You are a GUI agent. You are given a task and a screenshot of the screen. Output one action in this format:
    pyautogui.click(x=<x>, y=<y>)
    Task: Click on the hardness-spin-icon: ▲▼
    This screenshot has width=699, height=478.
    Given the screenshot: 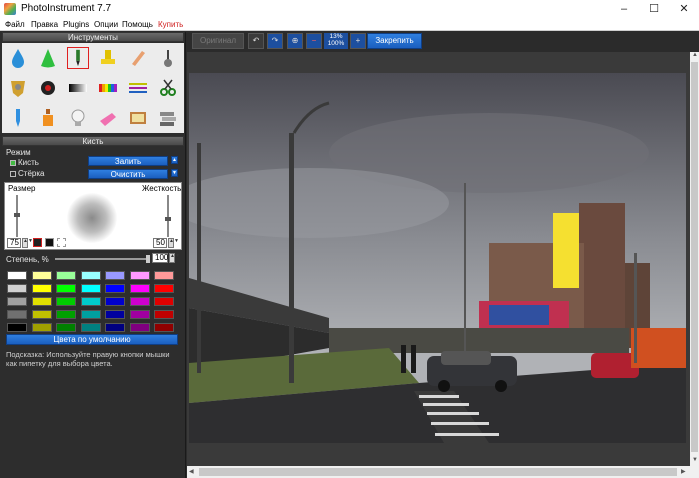 What is the action you would take?
    pyautogui.click(x=173, y=243)
    